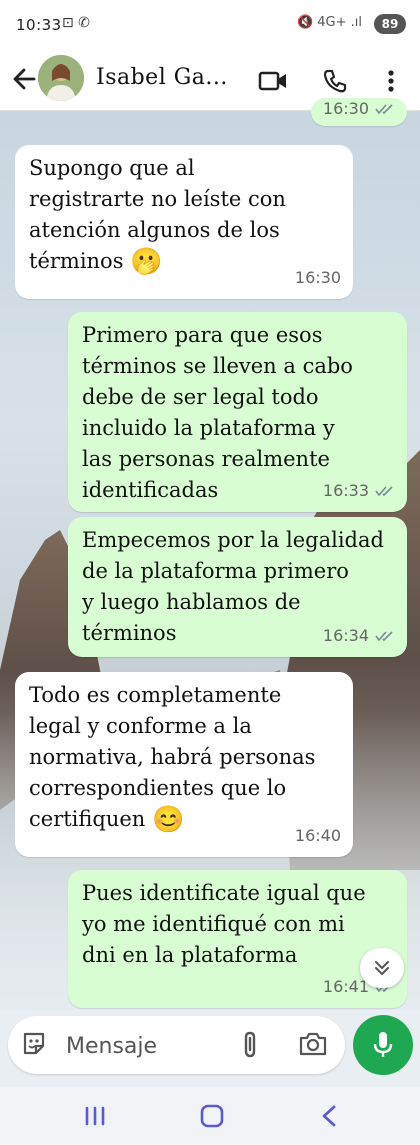 This screenshot has width=420, height=1145. I want to click on home-icon, so click(212, 1116).